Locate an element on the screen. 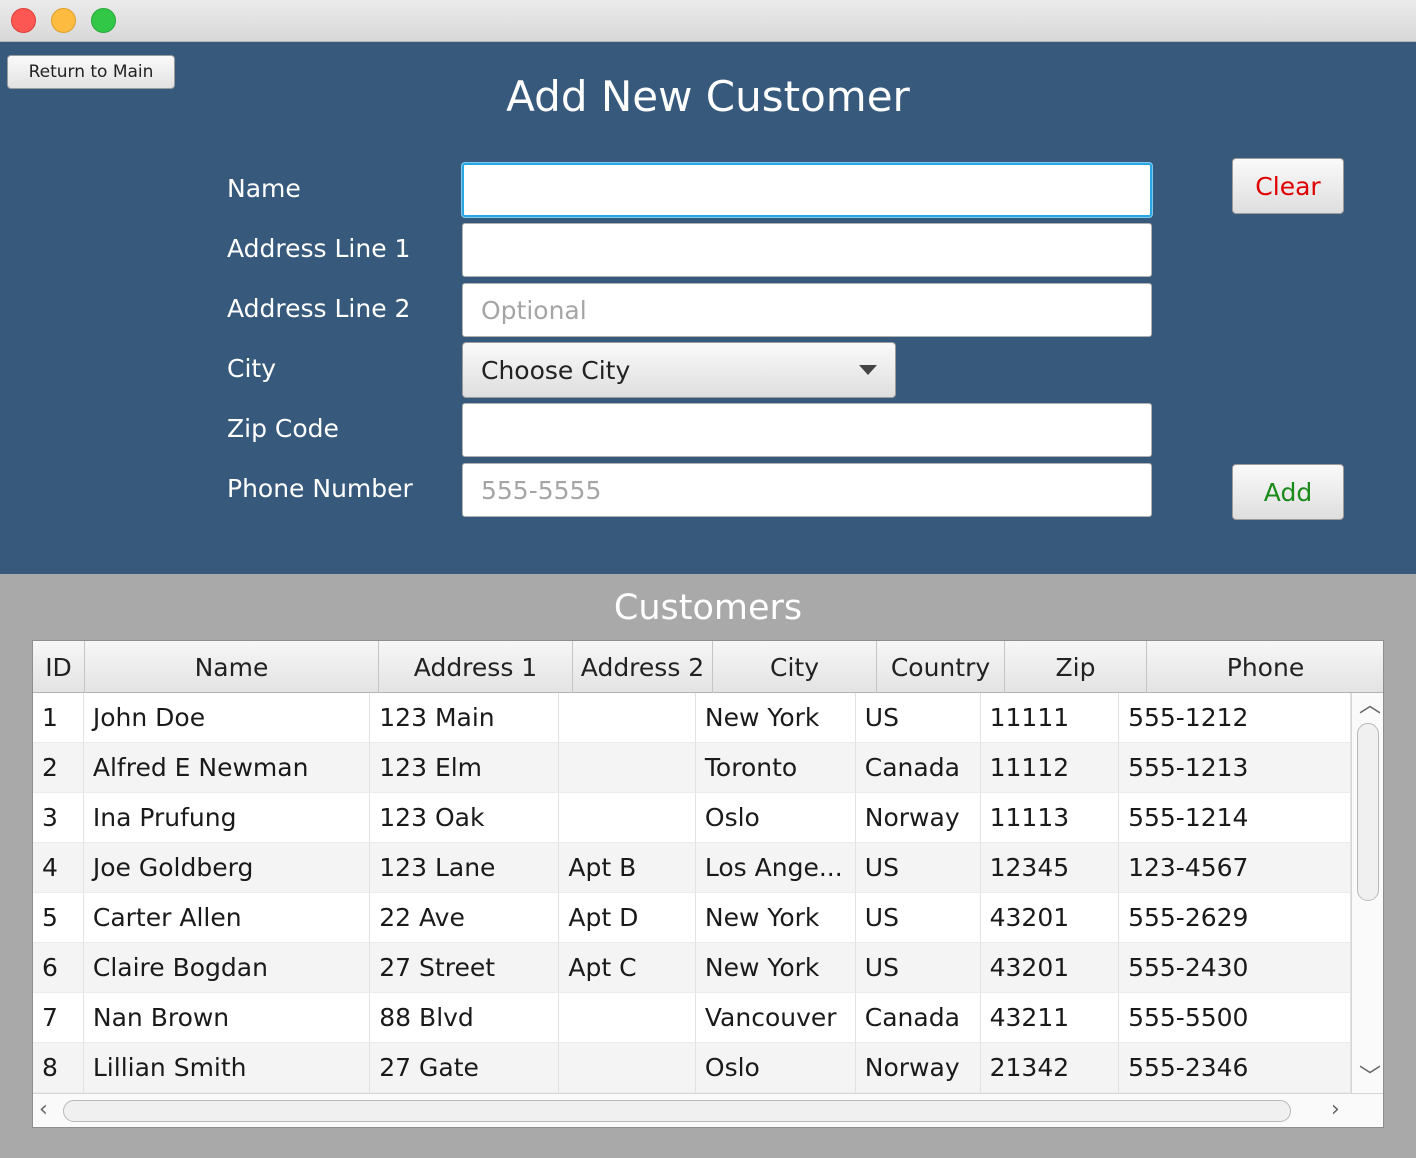 This screenshot has height=1158, width=1416. chevron-right-icon: › is located at coordinates (1335, 1110).